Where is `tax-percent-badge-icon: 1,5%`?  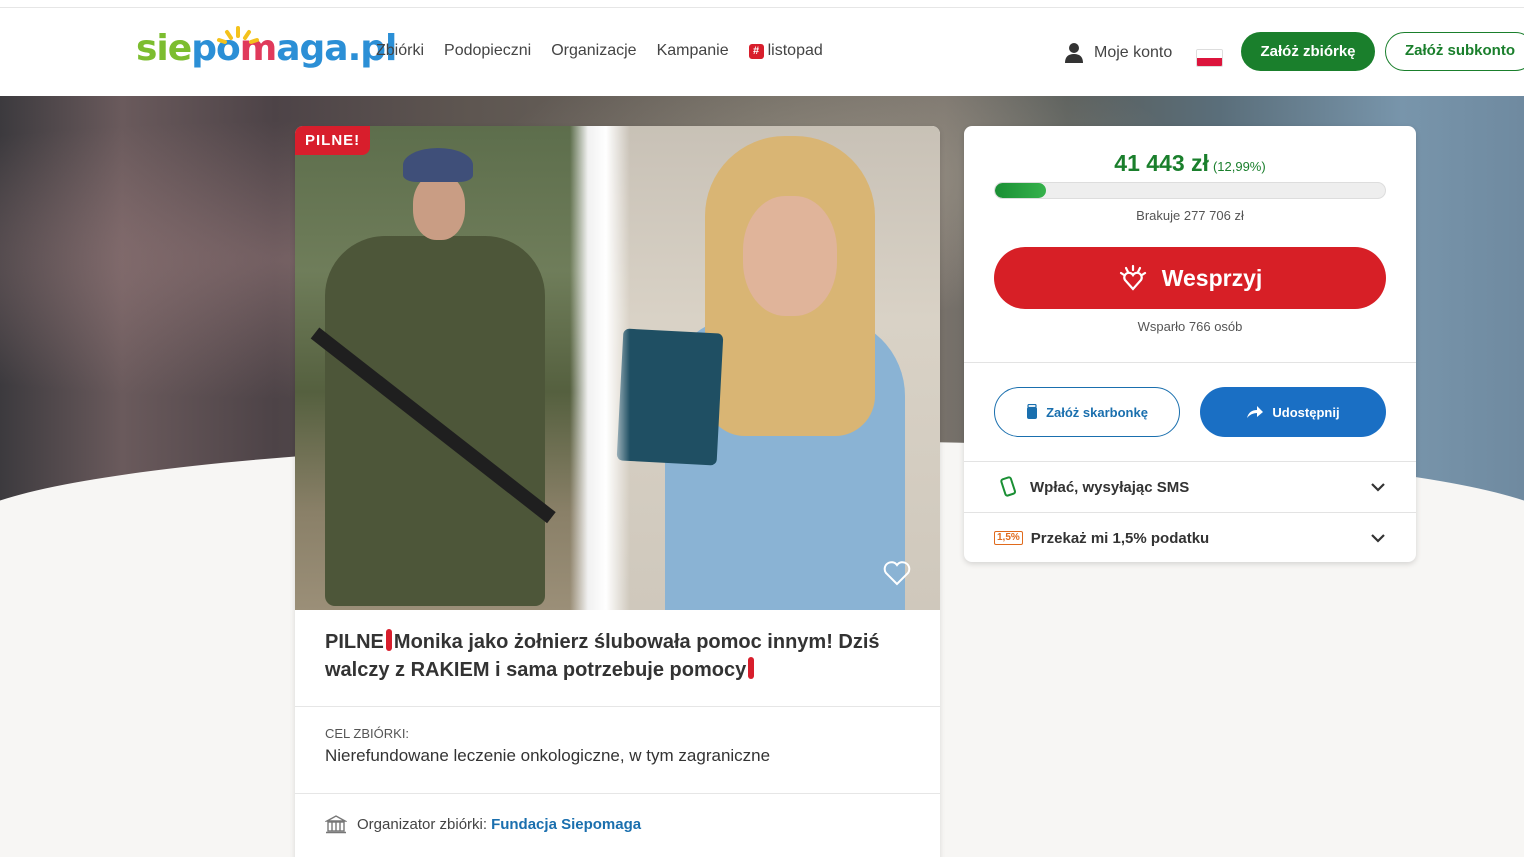 tax-percent-badge-icon: 1,5% is located at coordinates (1008, 538).